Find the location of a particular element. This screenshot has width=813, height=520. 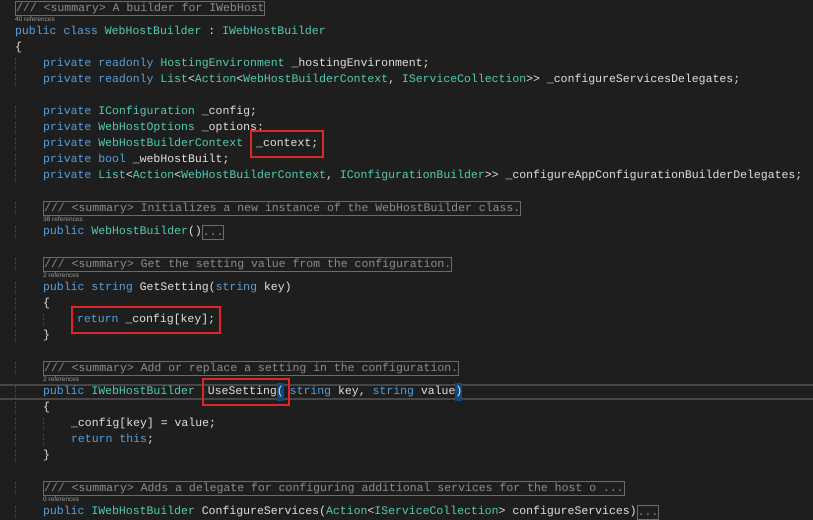

doc-comment: /// <summary> Get the setting value from the configuration. is located at coordinates (247, 264).